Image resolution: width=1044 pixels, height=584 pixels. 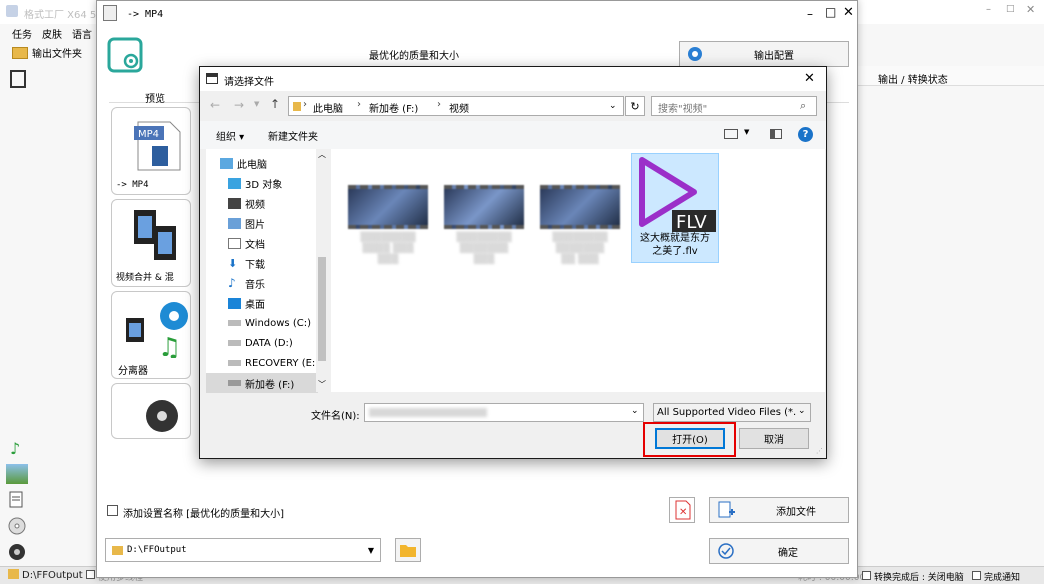 I want to click on add-setting-checkbox, so click(x=112, y=510).